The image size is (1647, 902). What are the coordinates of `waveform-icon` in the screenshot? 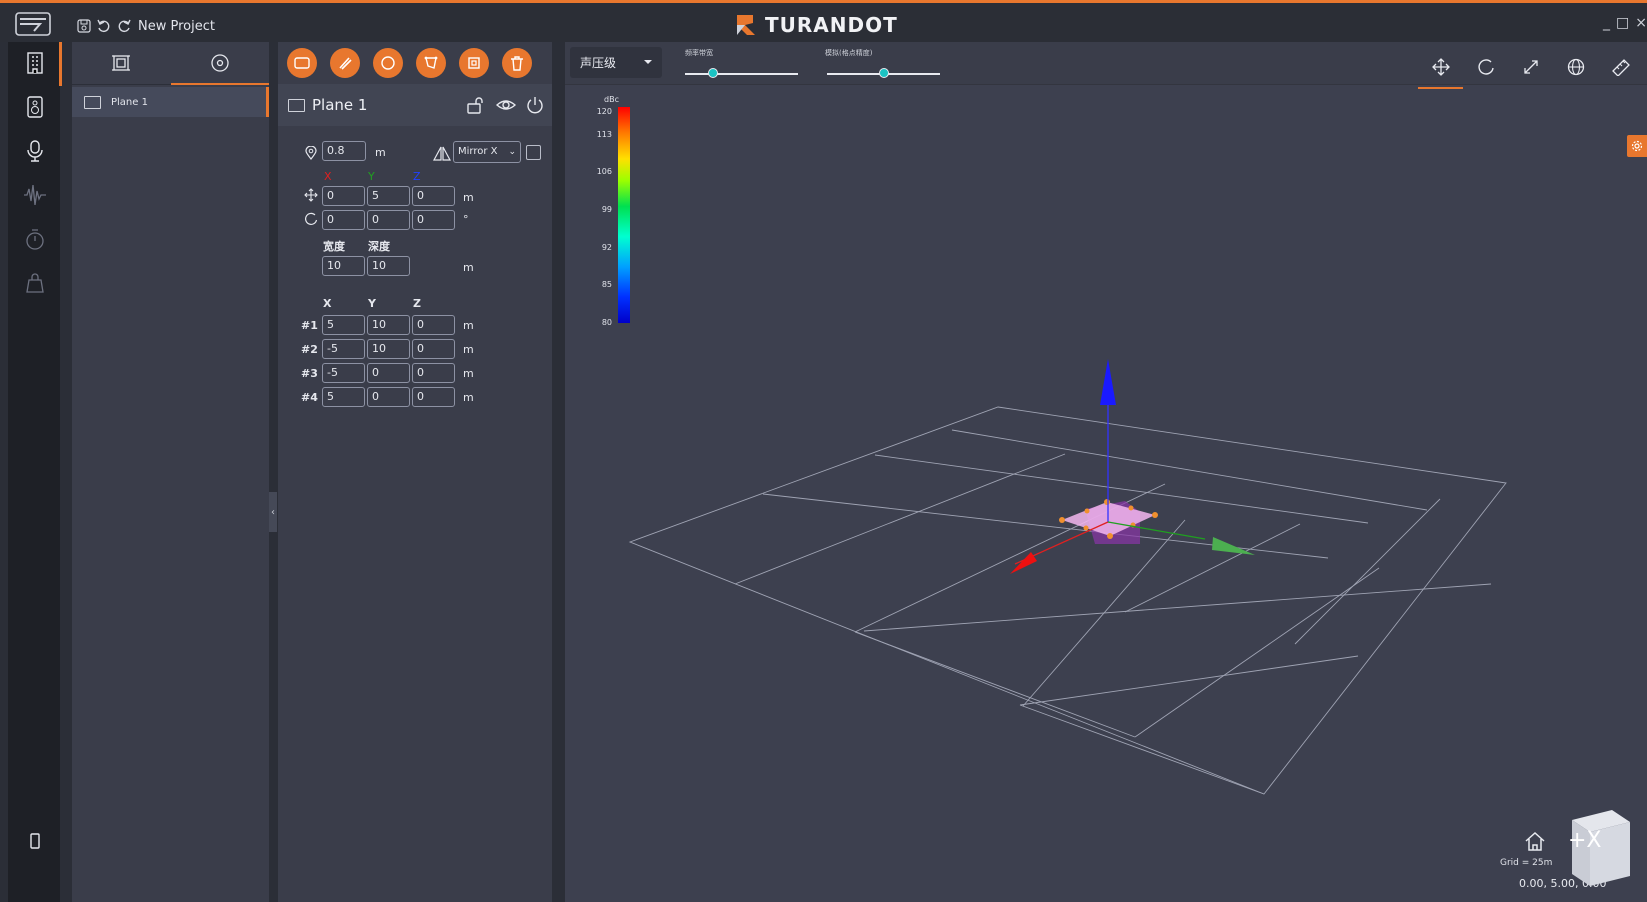 It's located at (35, 195).